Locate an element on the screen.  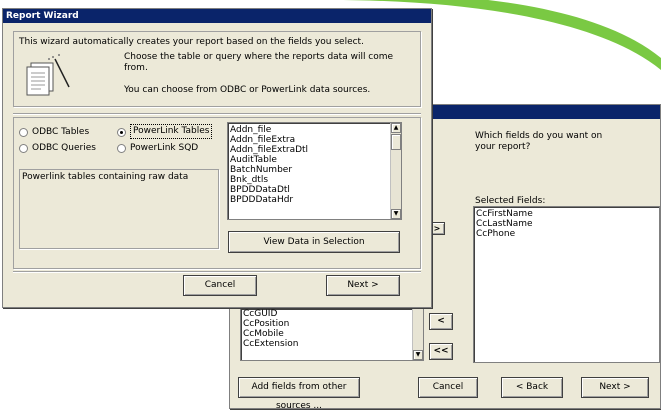
field-dialog-next-button: Next > is located at coordinates (615, 387).